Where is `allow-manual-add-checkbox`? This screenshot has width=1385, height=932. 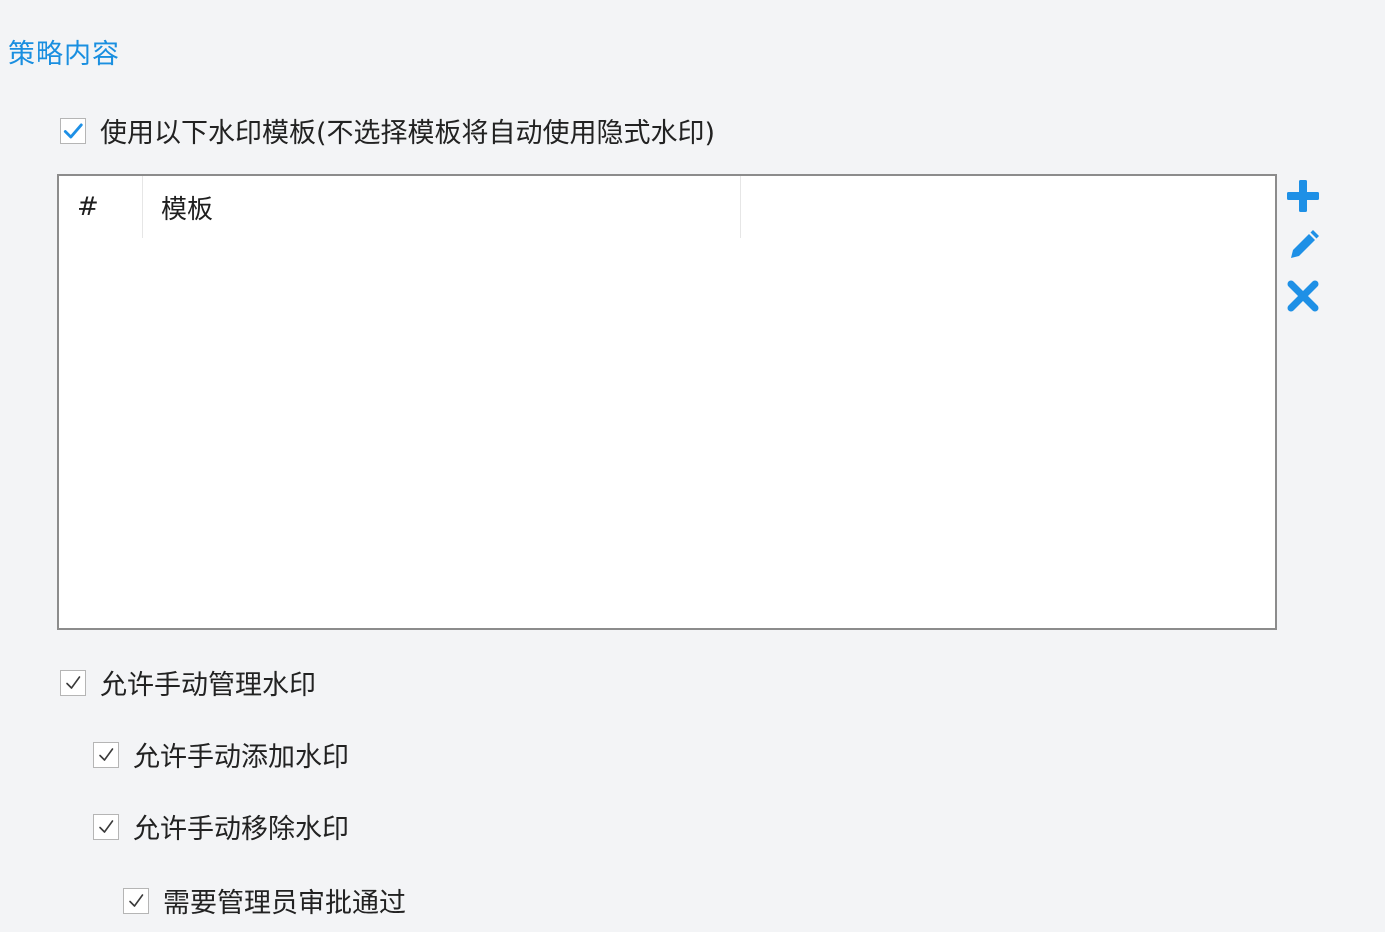 allow-manual-add-checkbox is located at coordinates (106, 754).